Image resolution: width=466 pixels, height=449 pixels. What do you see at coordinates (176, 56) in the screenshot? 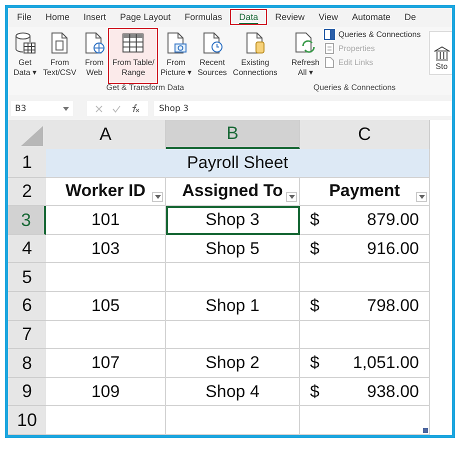
I see `ribbon-button: From Picture ▾` at bounding box center [176, 56].